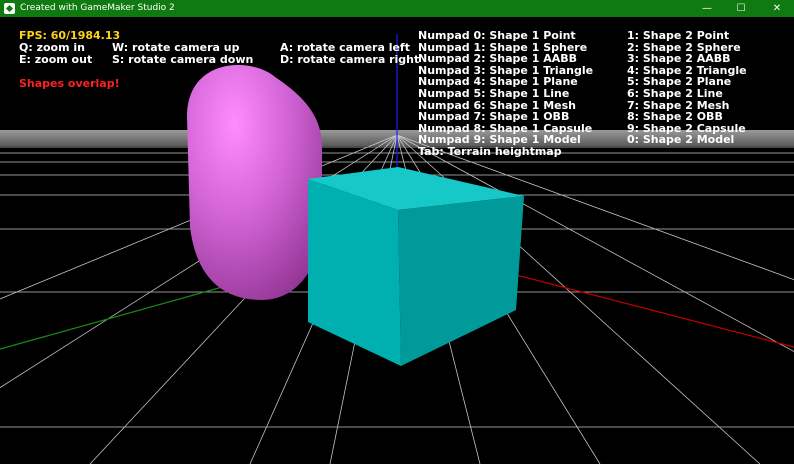 Image resolution: width=794 pixels, height=464 pixels. I want to click on zoom-out-hint: E: zoom out, so click(56, 59).